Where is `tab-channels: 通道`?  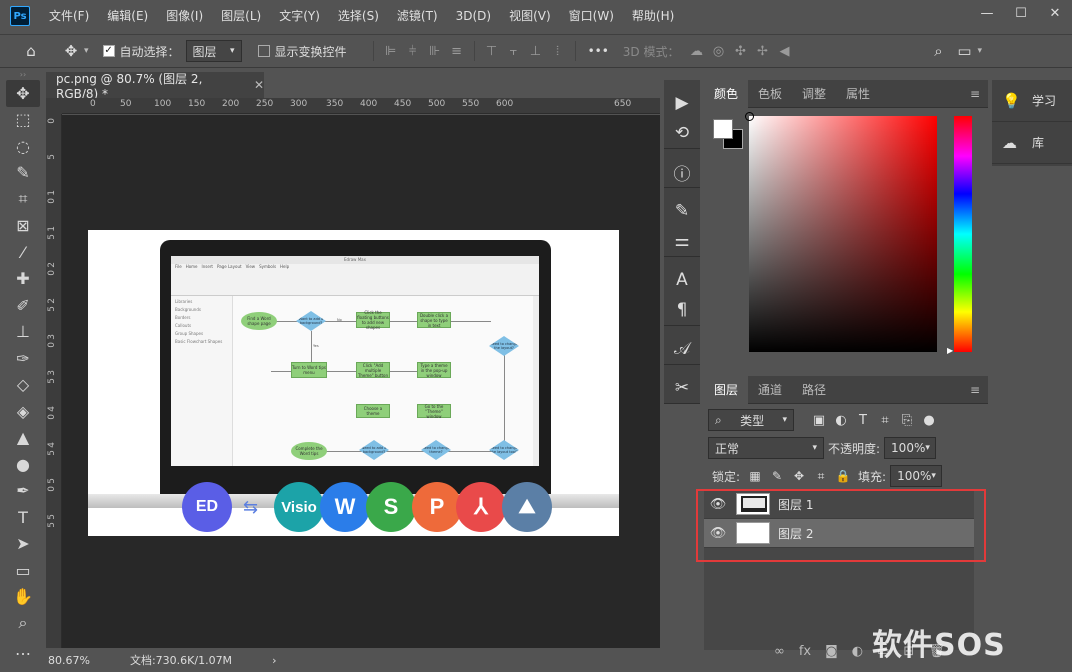
tab-channels: 通道 is located at coordinates (770, 390).